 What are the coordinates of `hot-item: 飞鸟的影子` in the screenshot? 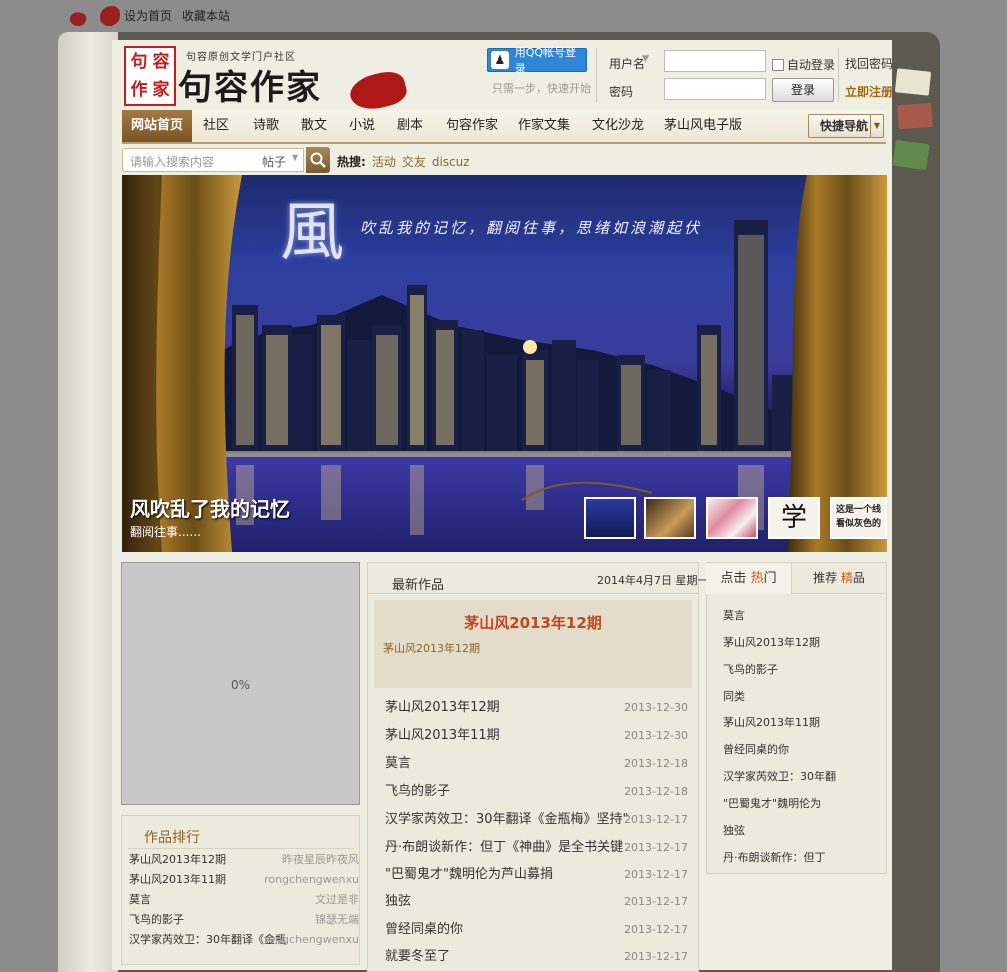 It's located at (803, 669).